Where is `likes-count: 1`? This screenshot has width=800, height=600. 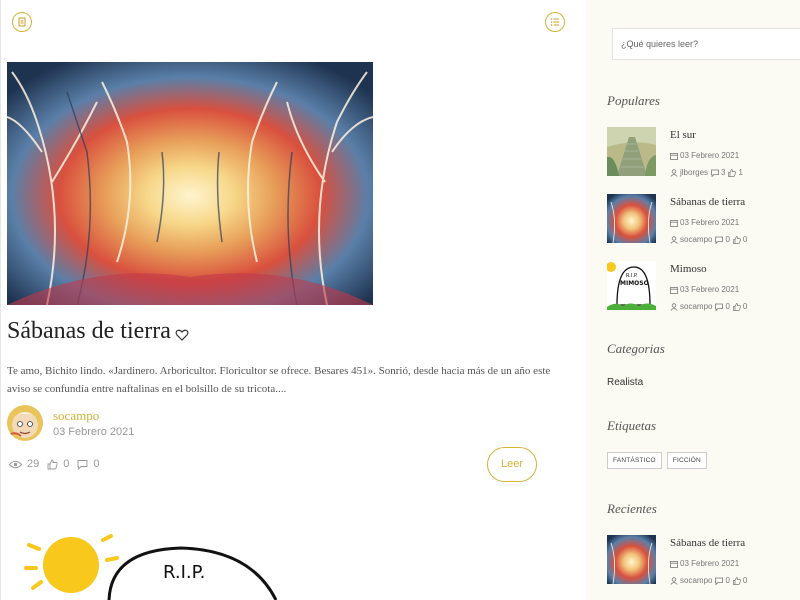 likes-count: 1 is located at coordinates (740, 172).